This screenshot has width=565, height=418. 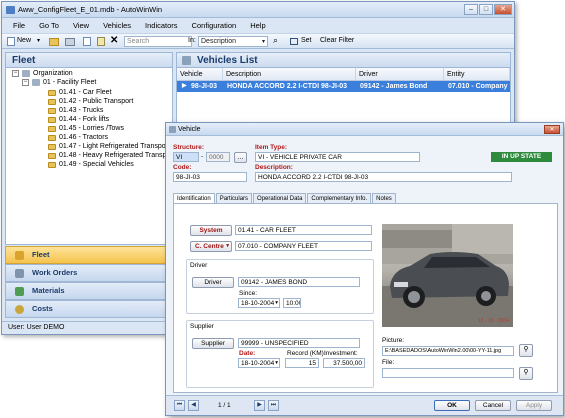 I want to click on organization-icon, so click(x=26, y=73).